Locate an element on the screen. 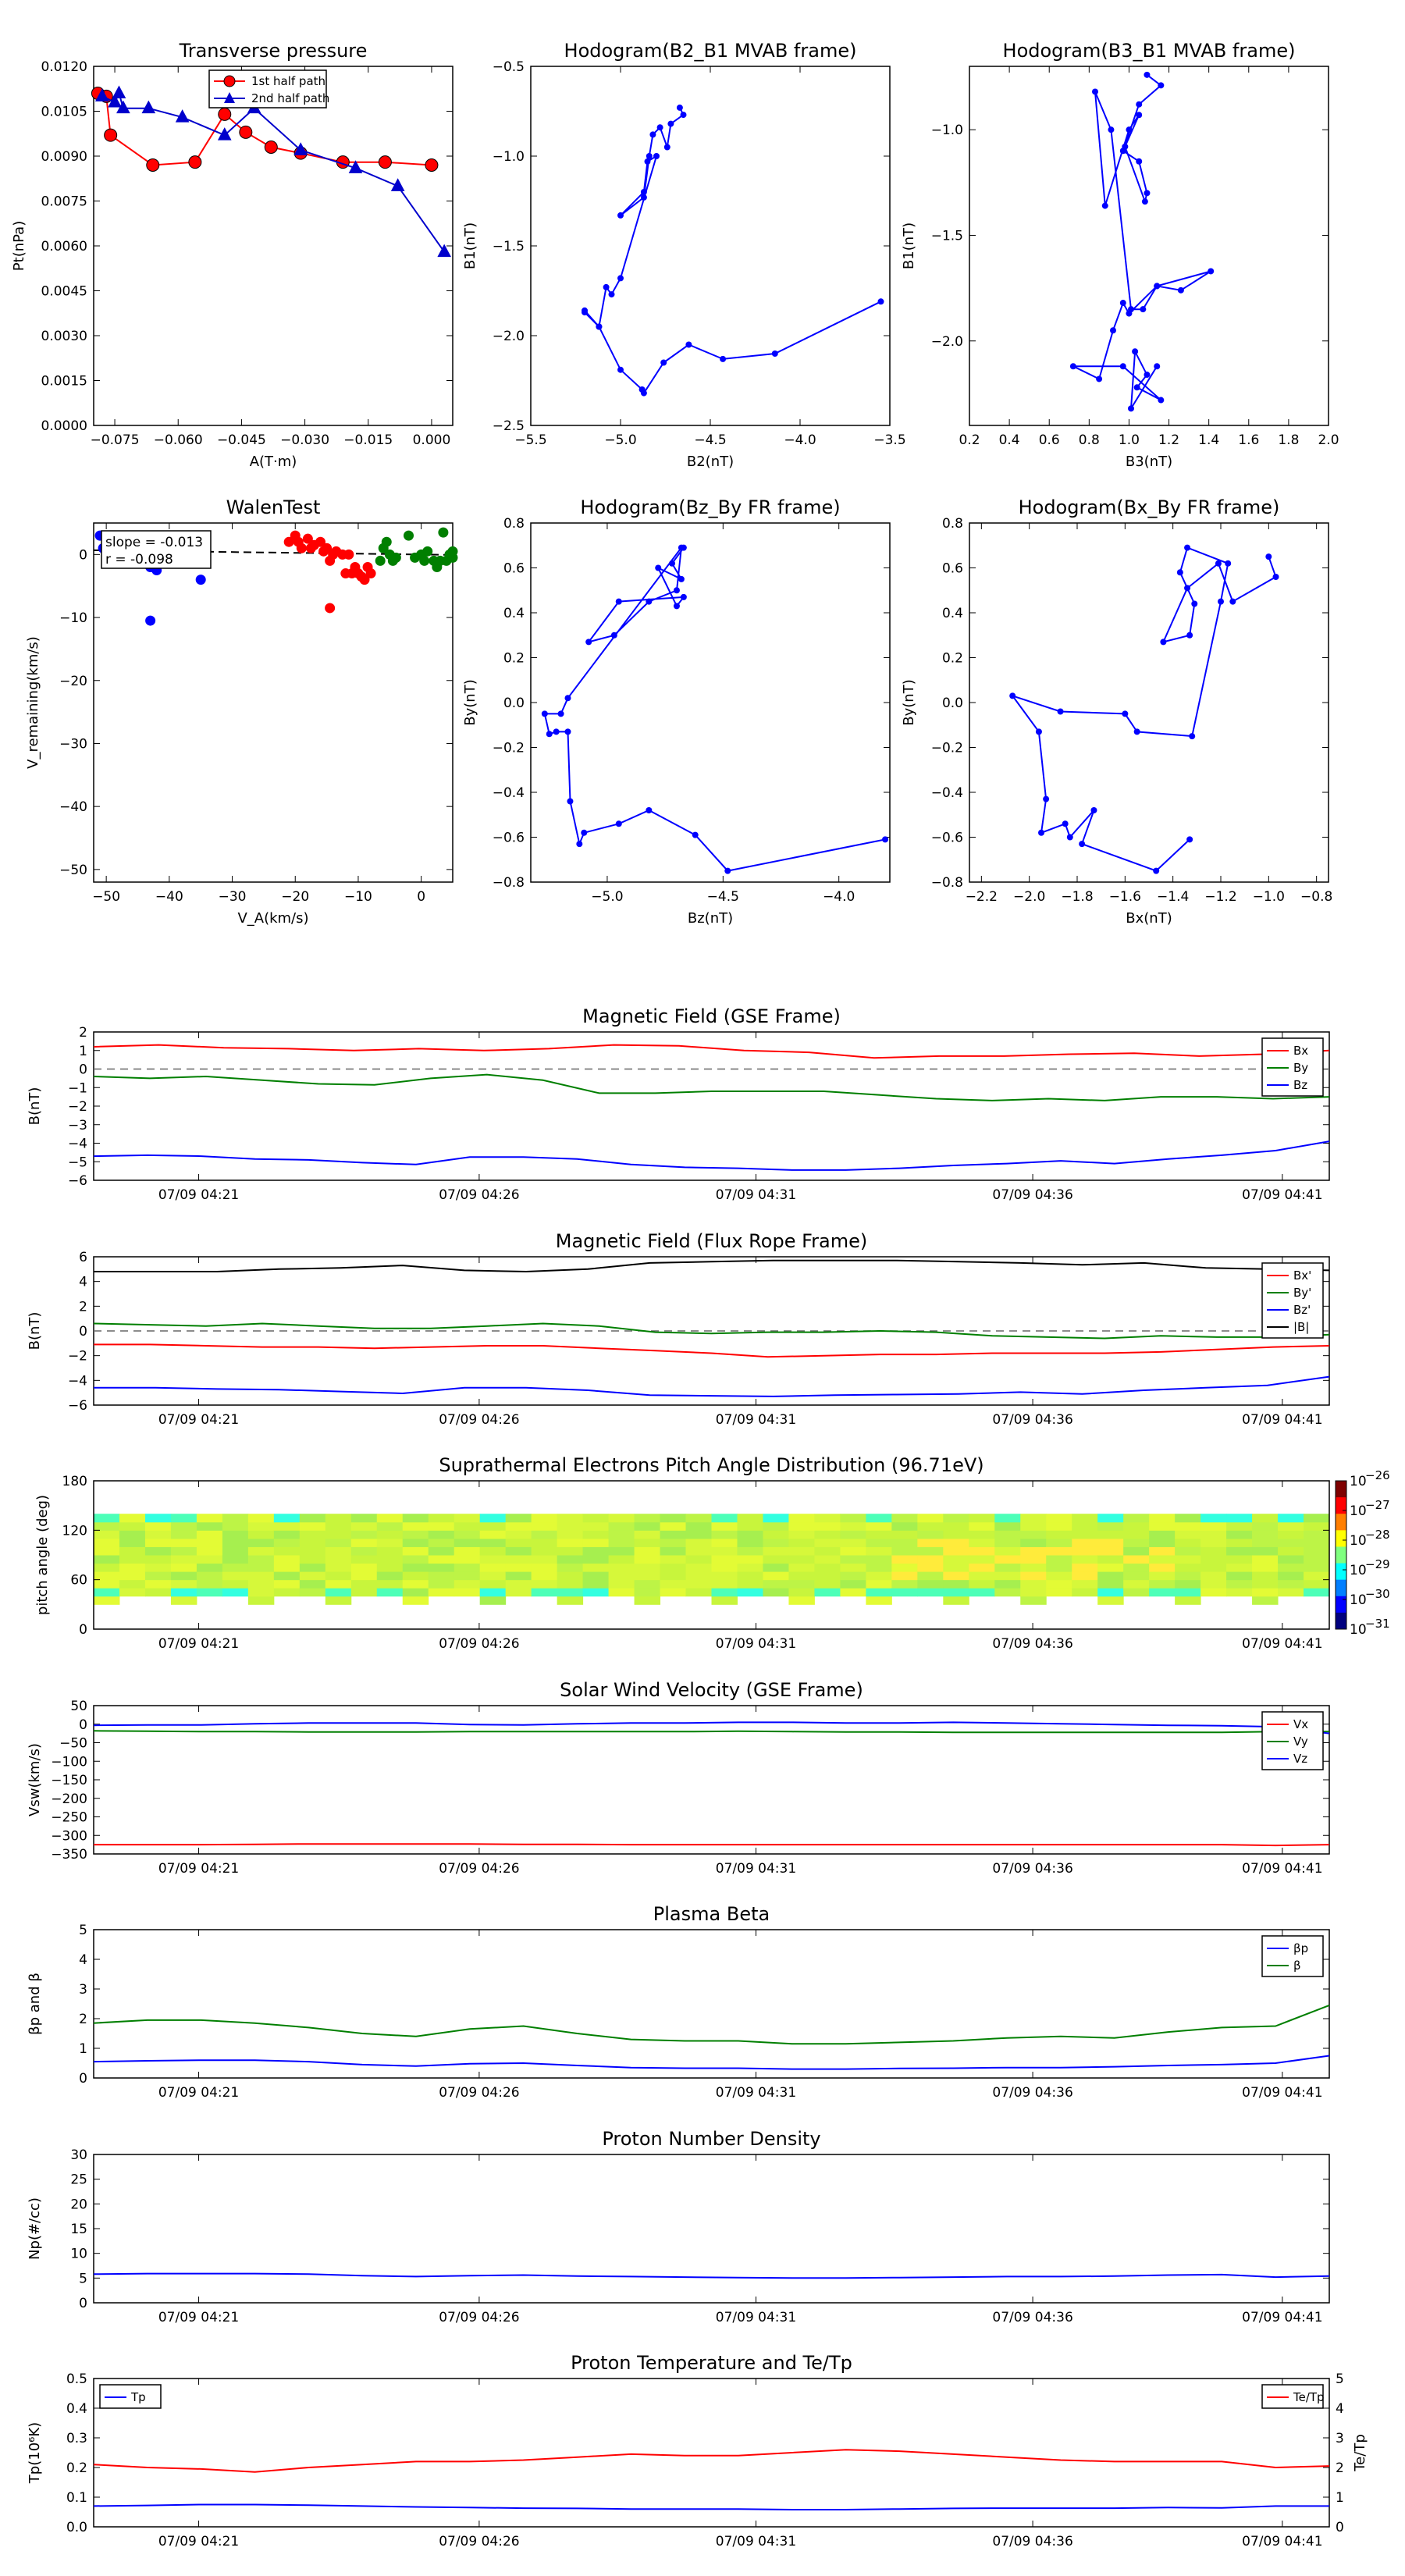  h3-ytick-label: 0.8 is located at coordinates (514, 524).